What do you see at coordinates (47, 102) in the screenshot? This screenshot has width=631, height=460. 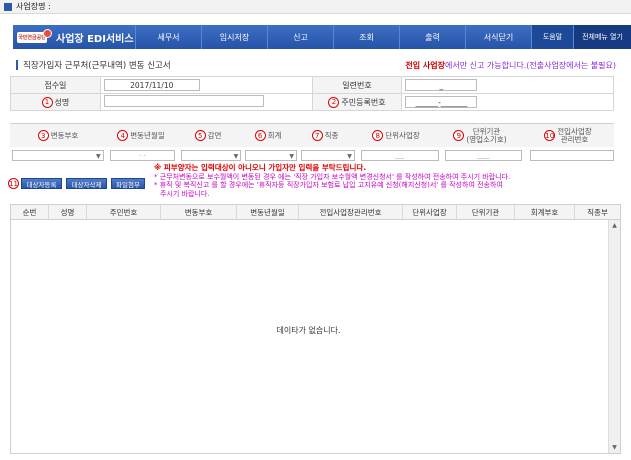 I see `num-badge-1: 1` at bounding box center [47, 102].